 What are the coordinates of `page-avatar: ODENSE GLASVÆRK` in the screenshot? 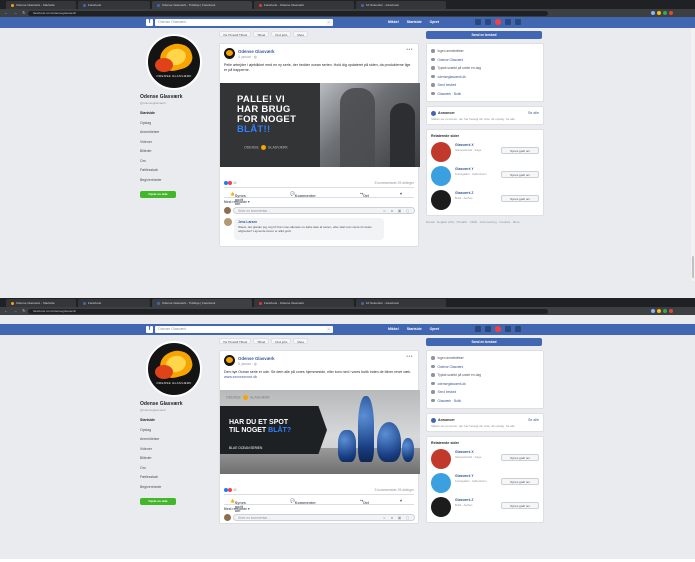 It's located at (174, 369).